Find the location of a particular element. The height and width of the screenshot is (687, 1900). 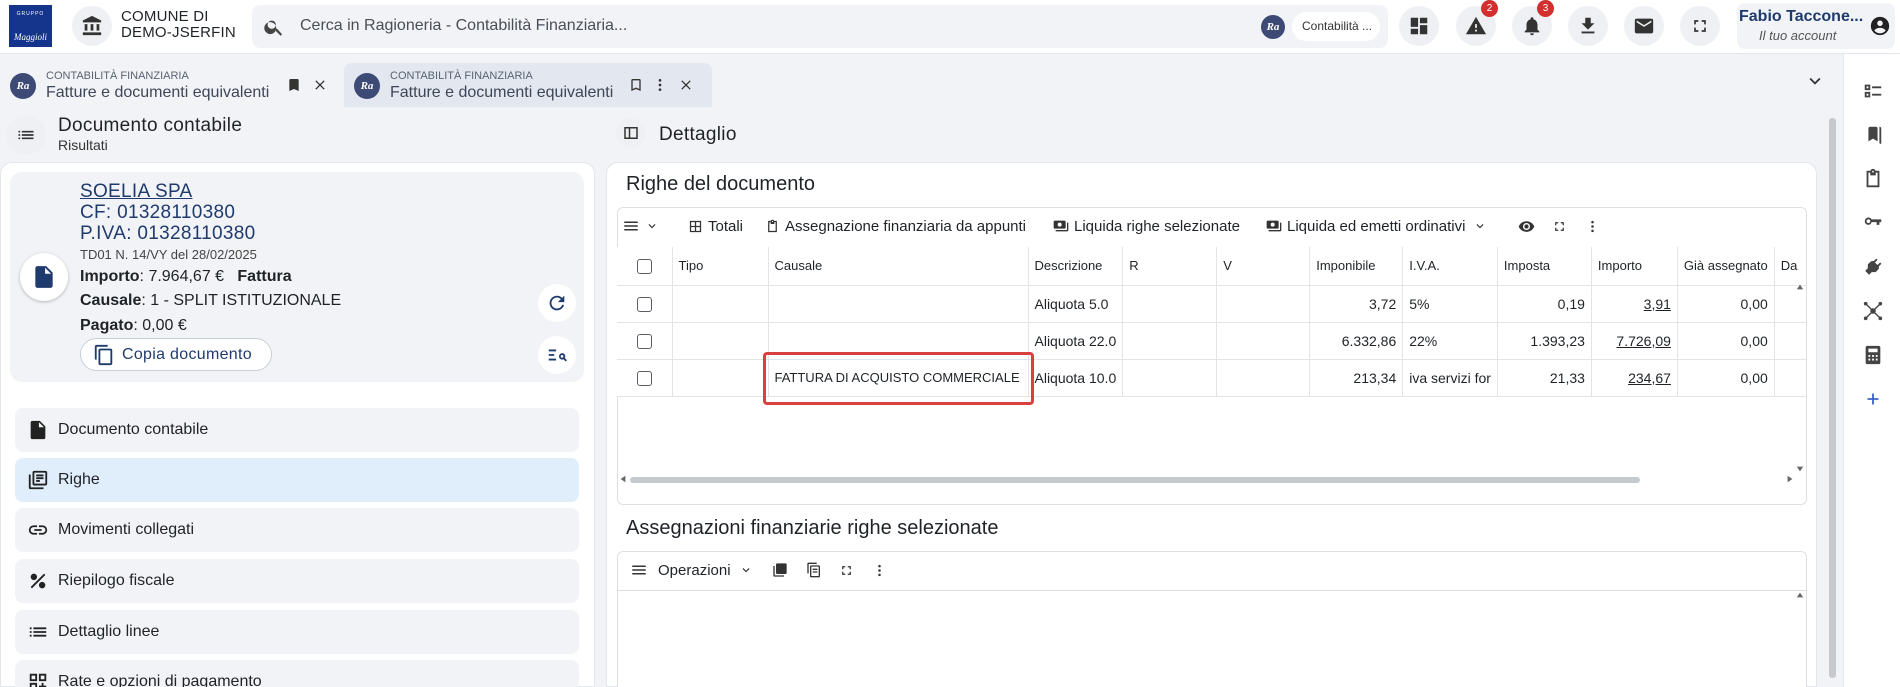

table-row: Aliquota 5.0 3,72 5% 0,19 3,91 0,00 is located at coordinates (1212, 304).